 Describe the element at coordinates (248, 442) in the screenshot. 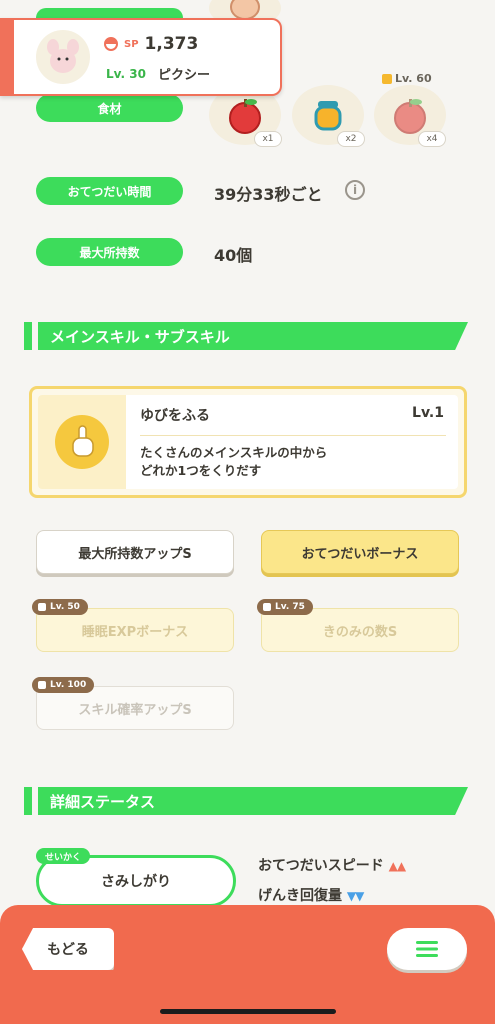

I see `main-skill-card: ゆびをふる Lv.1 たくさんのメインスキルの中から どれか1つをくりだす` at that location.